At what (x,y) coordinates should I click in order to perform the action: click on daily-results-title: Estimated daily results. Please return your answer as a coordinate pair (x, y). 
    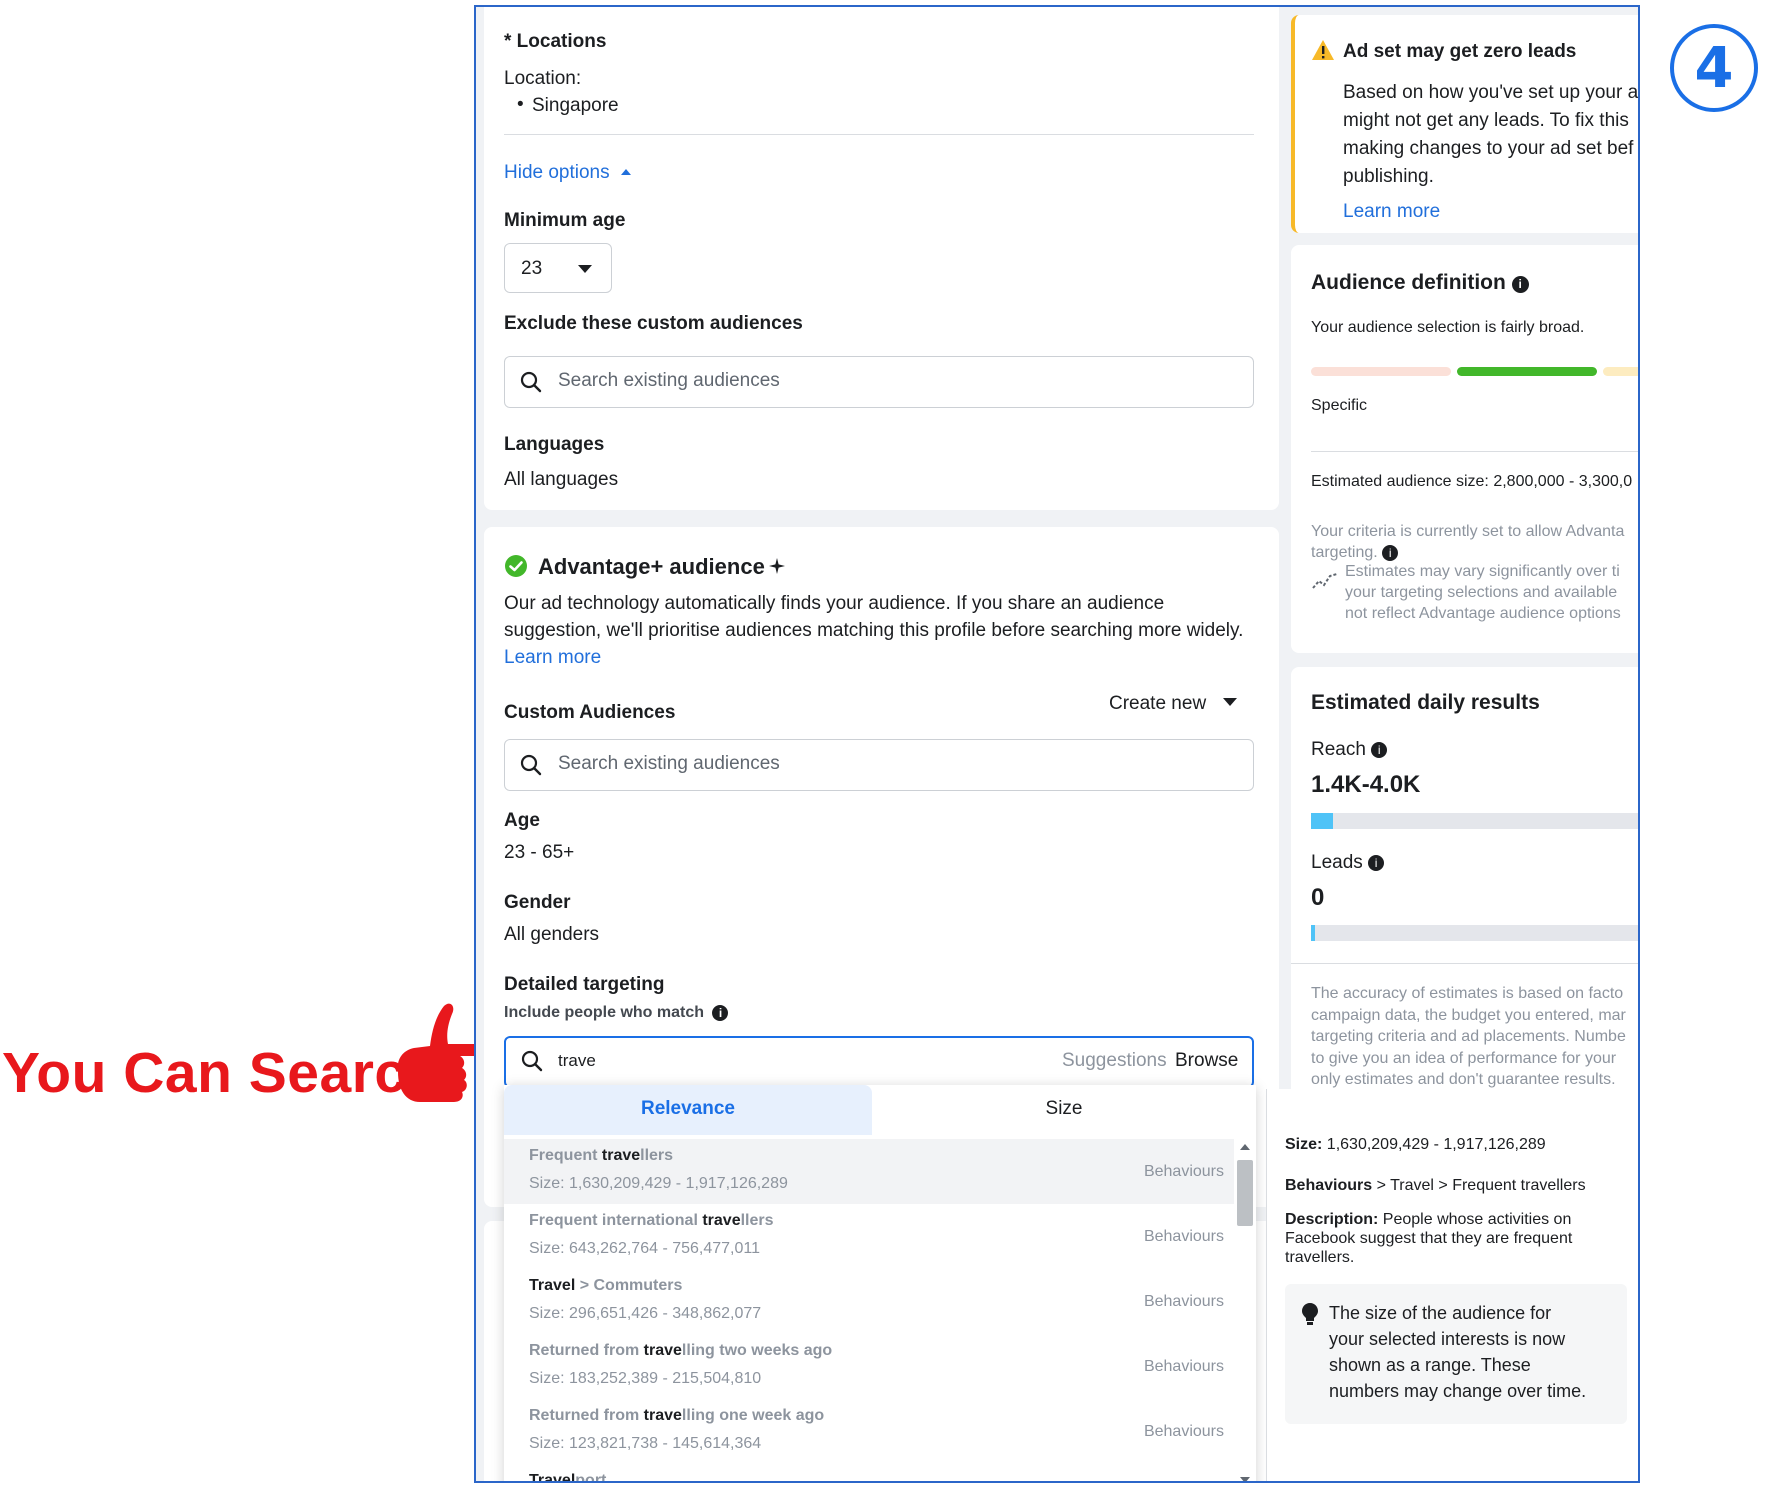
    Looking at the image, I should click on (1425, 702).